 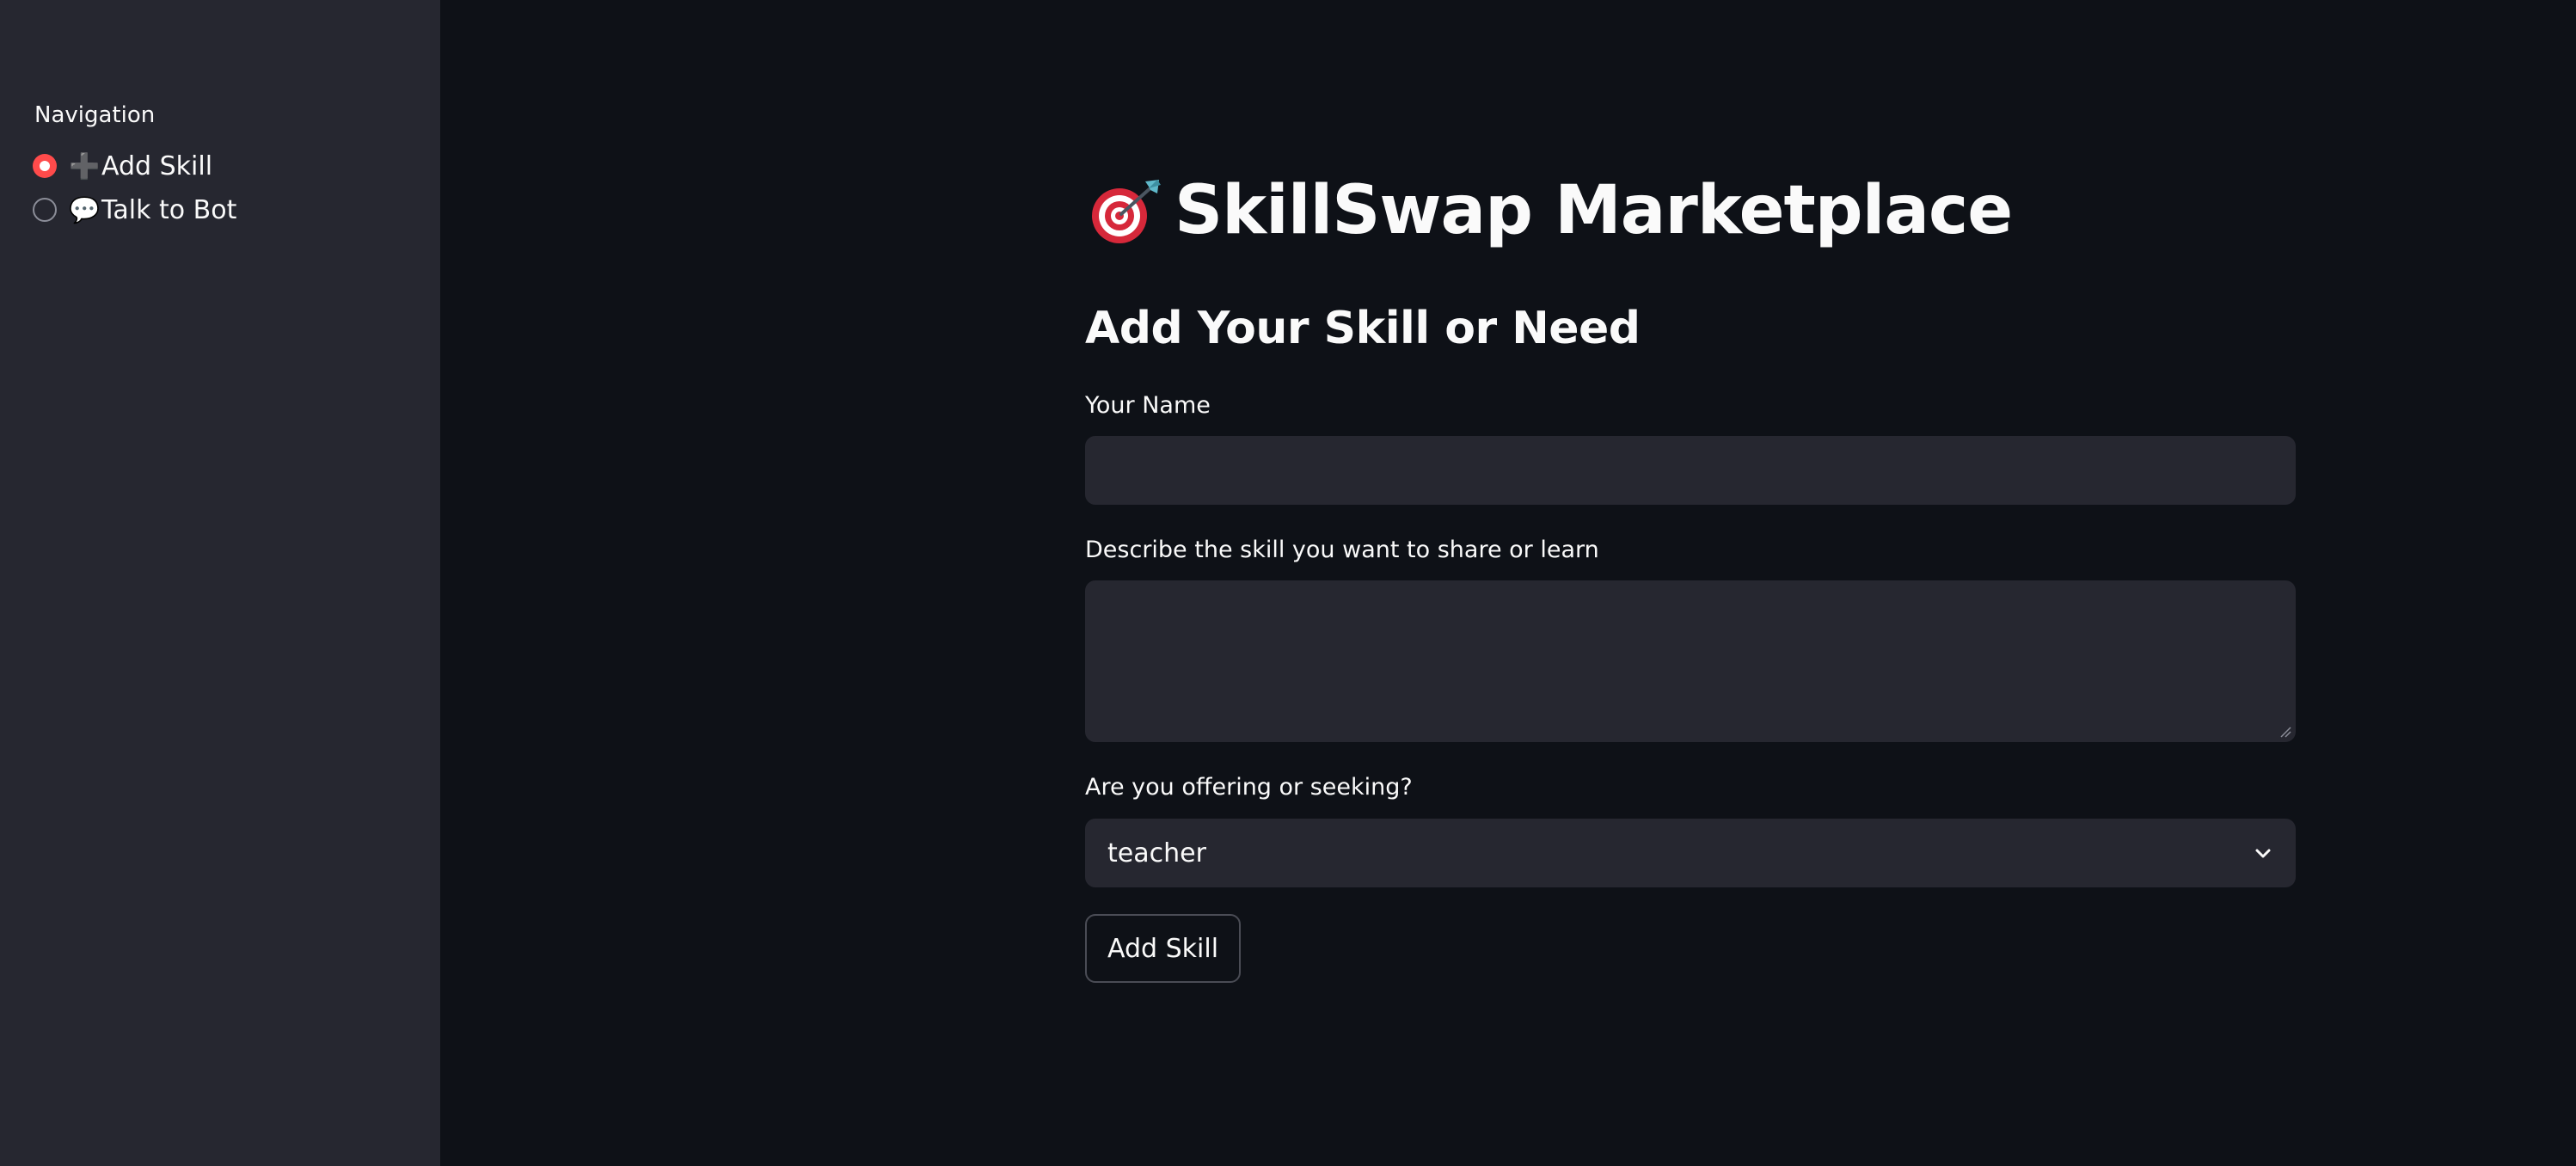 I want to click on radio-unchecked-icon, so click(x=45, y=210).